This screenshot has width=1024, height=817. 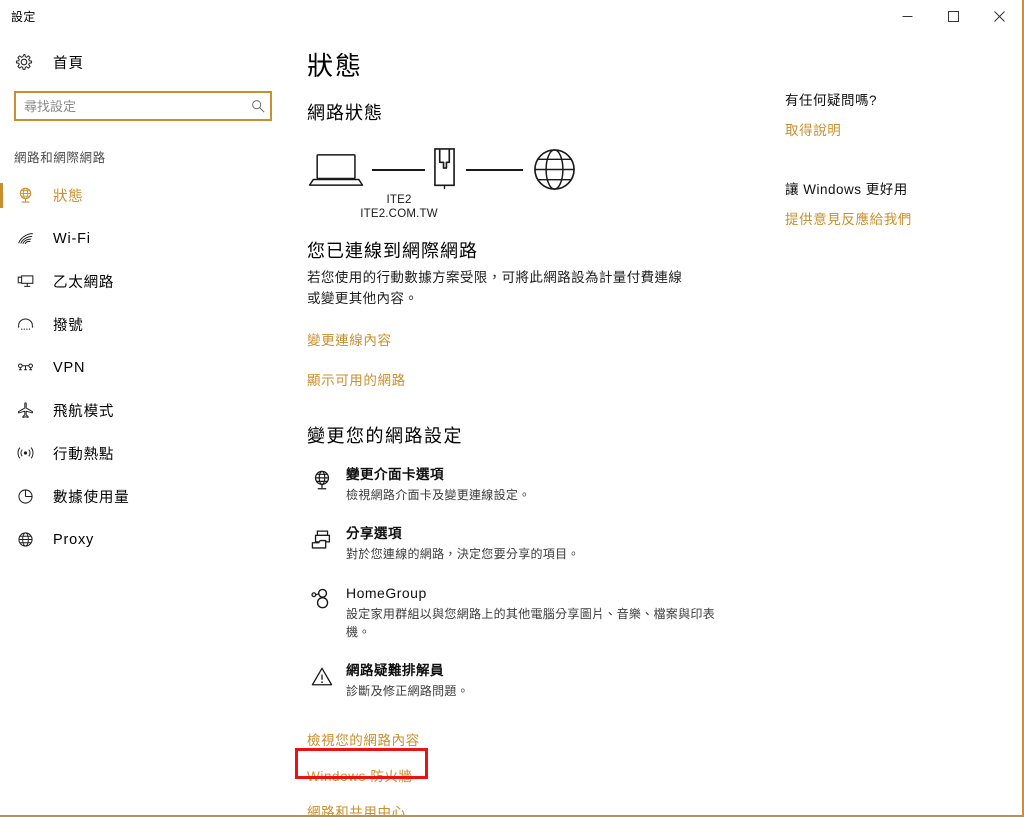 What do you see at coordinates (538, 379) in the screenshot?
I see `show-available-networks-row: 顯示可用的網路` at bounding box center [538, 379].